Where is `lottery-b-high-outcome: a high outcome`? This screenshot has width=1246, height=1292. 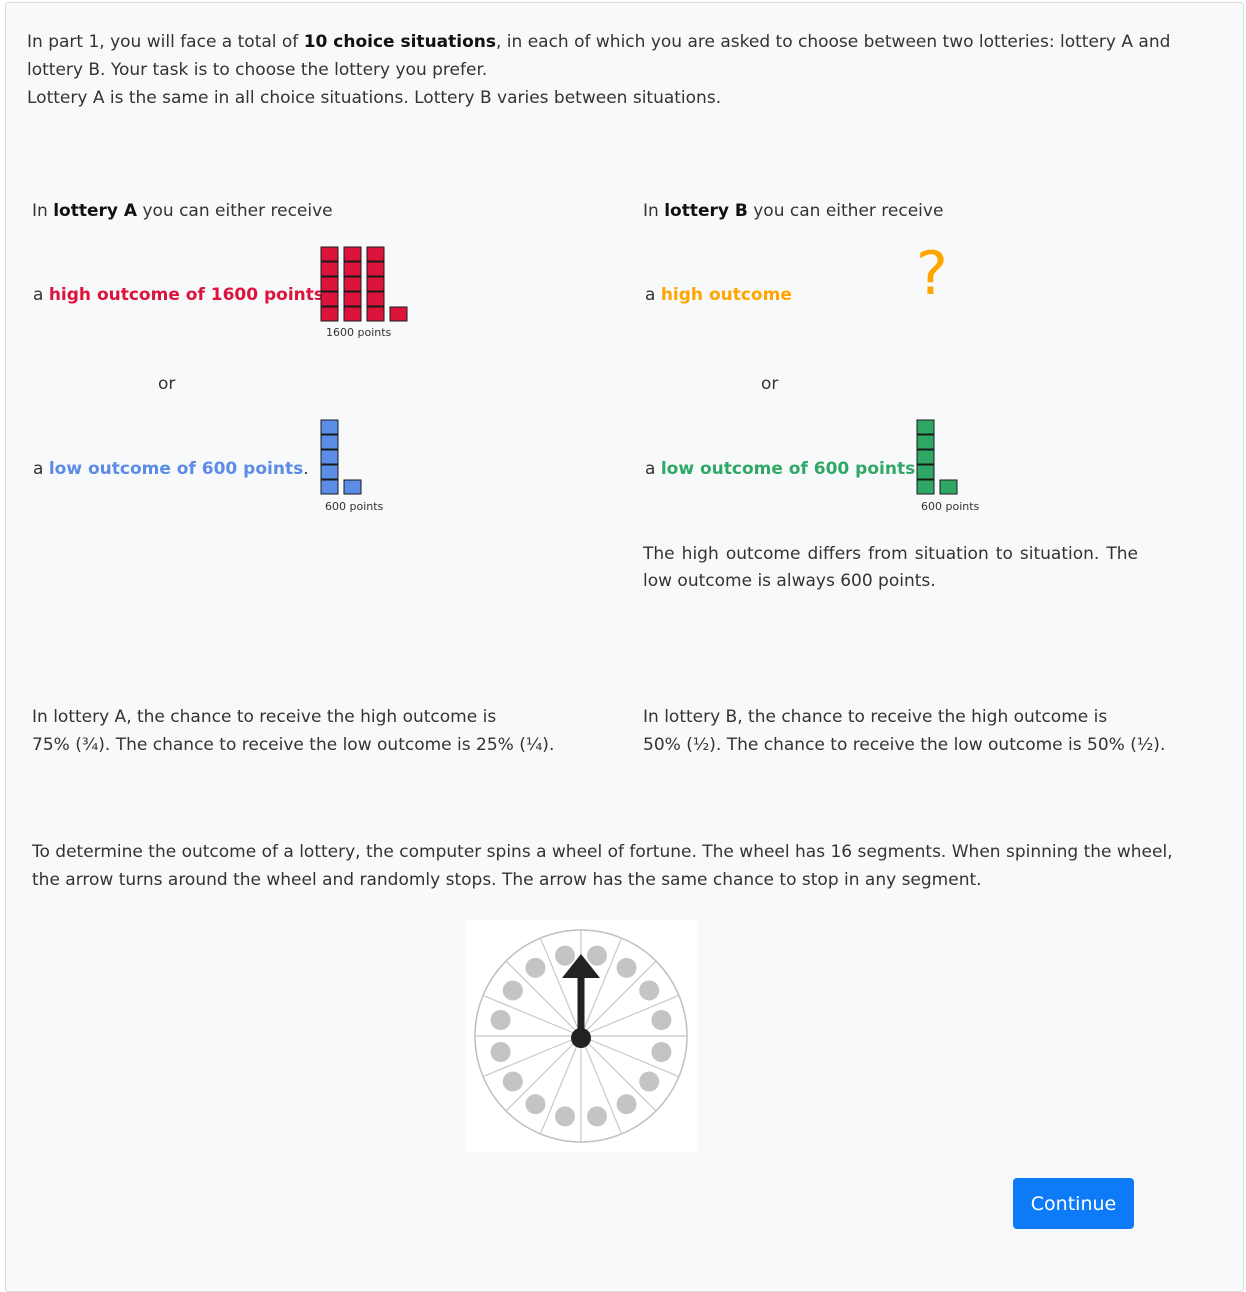
lottery-b-high-outcome: a high outcome is located at coordinates (718, 295).